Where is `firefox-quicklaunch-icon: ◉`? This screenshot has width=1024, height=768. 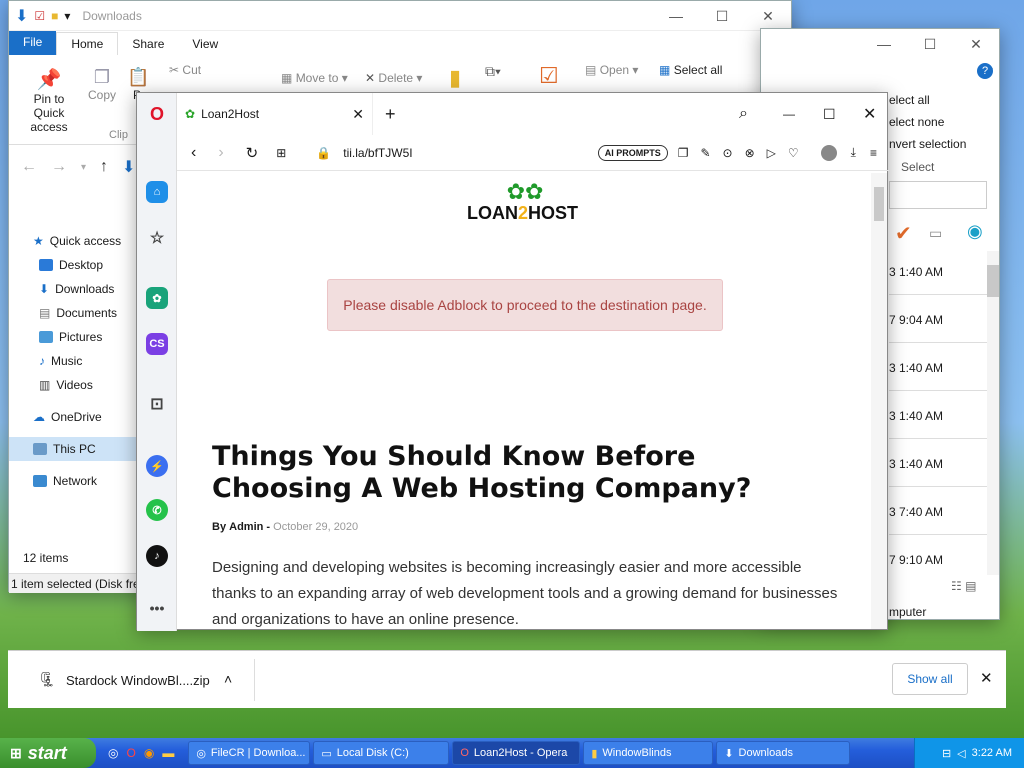
firefox-quicklaunch-icon: ◉ is located at coordinates (149, 753).